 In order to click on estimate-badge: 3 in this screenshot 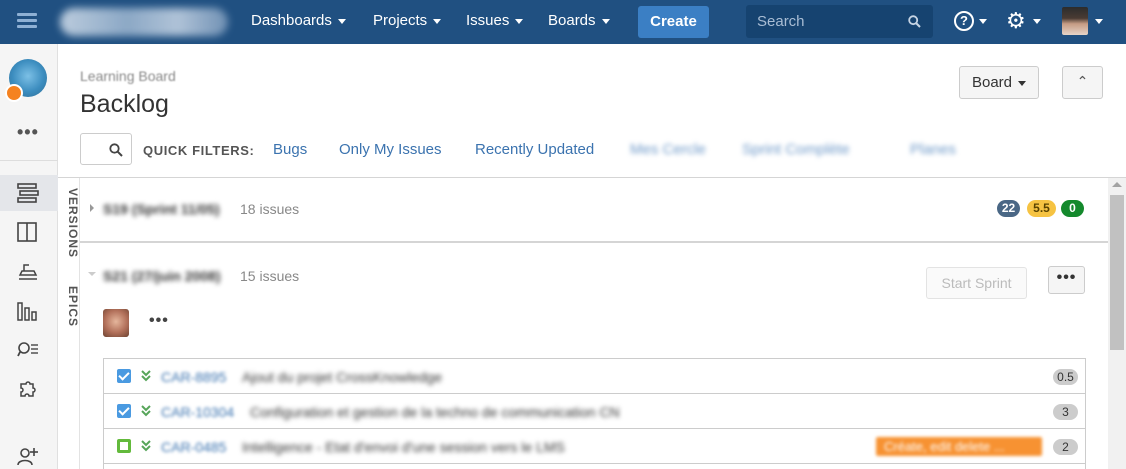, I will do `click(1065, 412)`.